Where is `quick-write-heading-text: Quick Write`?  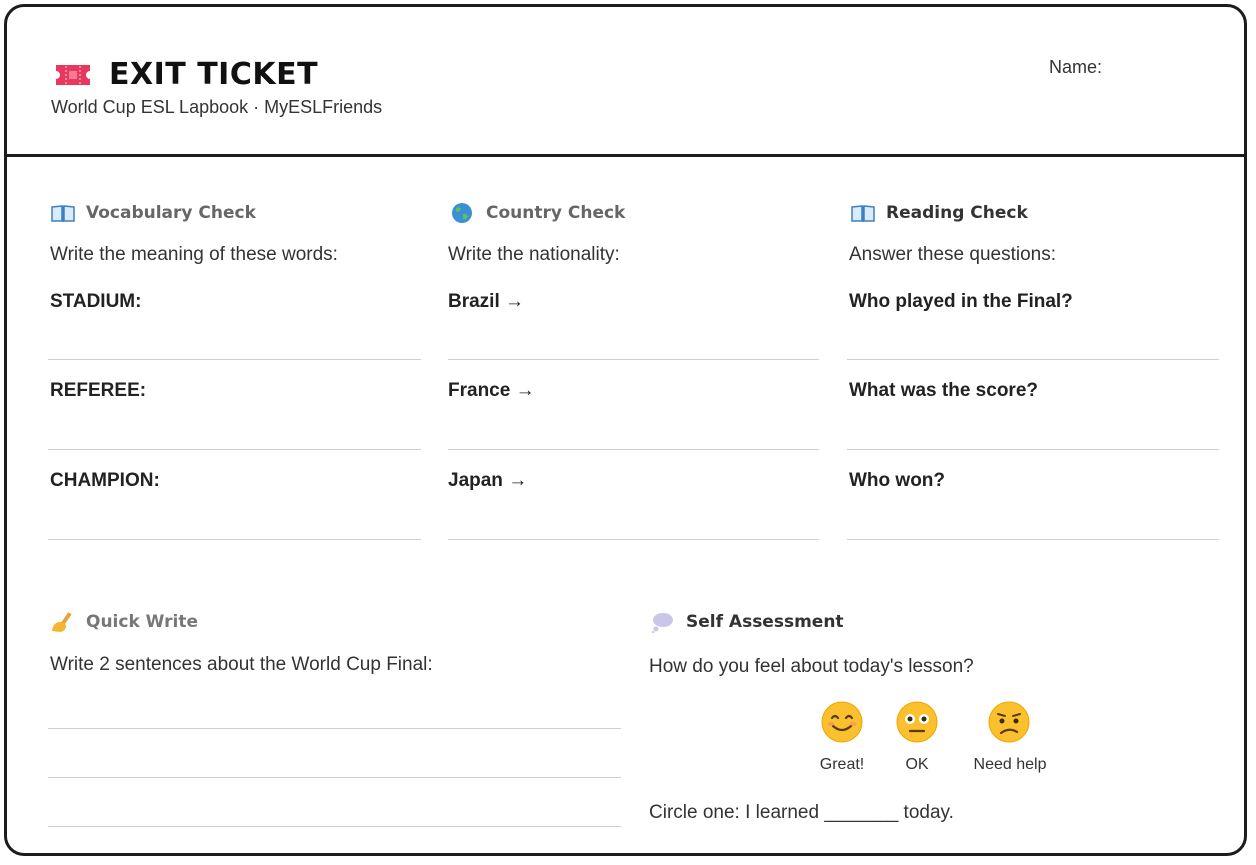 quick-write-heading-text: Quick Write is located at coordinates (142, 622).